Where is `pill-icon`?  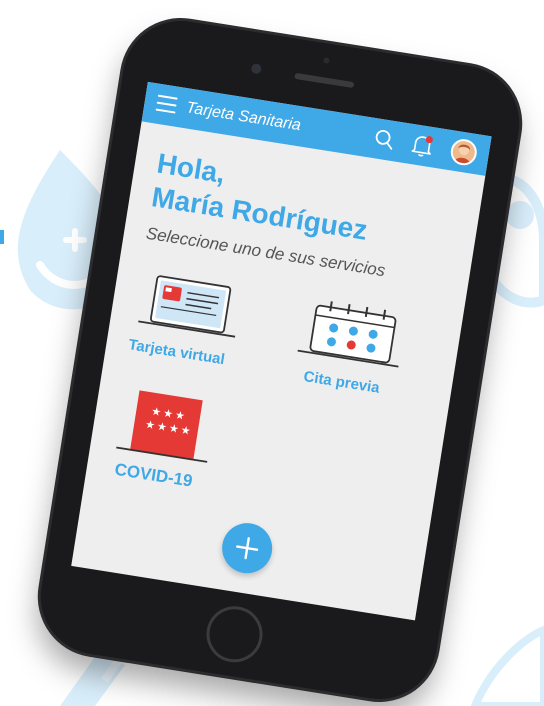 pill-icon is located at coordinates (507, 665).